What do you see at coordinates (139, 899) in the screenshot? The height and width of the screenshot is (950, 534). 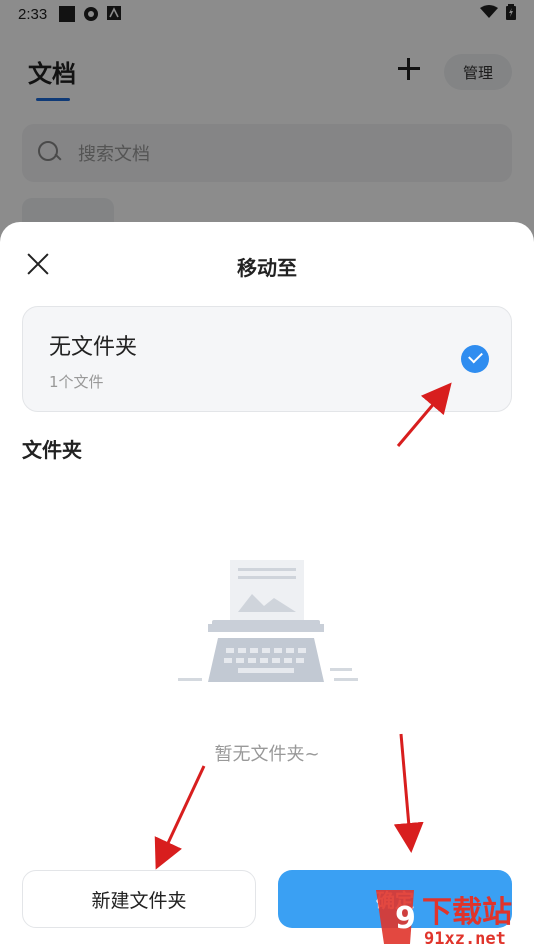 I see `new-folder-button: 新建文件夹` at bounding box center [139, 899].